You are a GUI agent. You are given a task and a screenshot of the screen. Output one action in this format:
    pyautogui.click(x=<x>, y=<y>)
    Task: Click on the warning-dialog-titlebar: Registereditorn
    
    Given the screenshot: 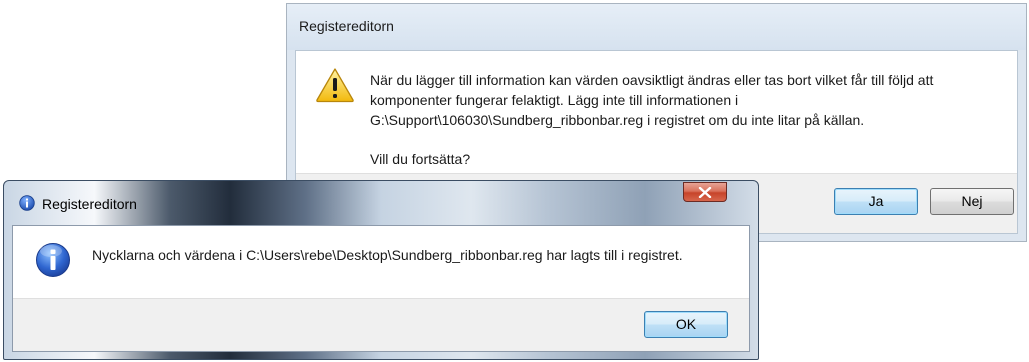 What is the action you would take?
    pyautogui.click(x=656, y=27)
    